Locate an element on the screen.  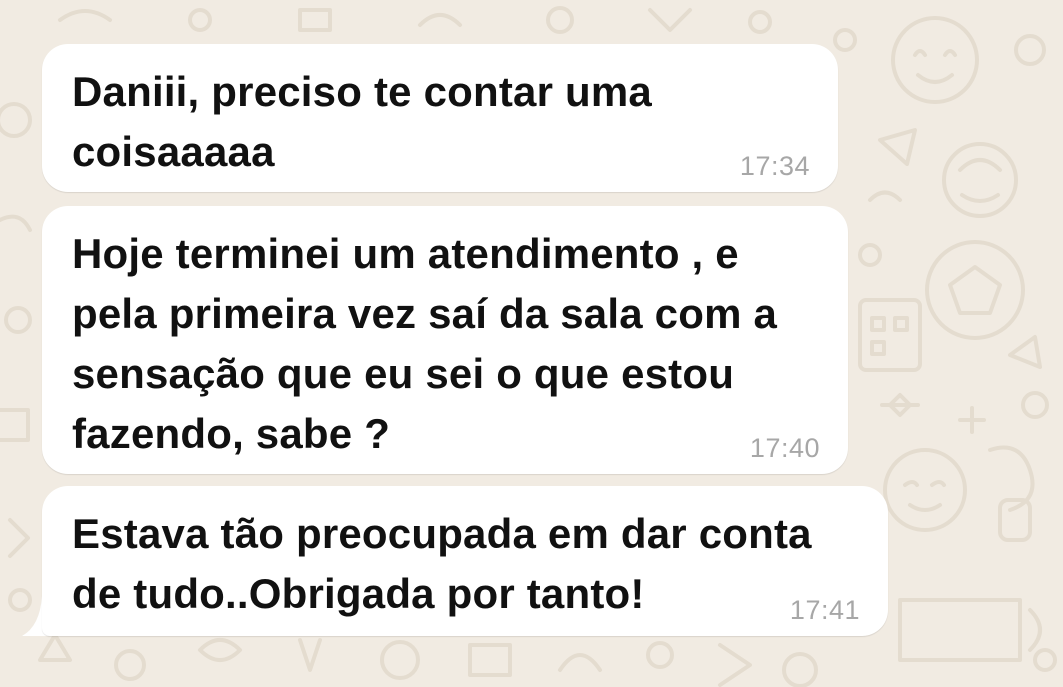
message-timestamp: 17:34 is located at coordinates (774, 166).